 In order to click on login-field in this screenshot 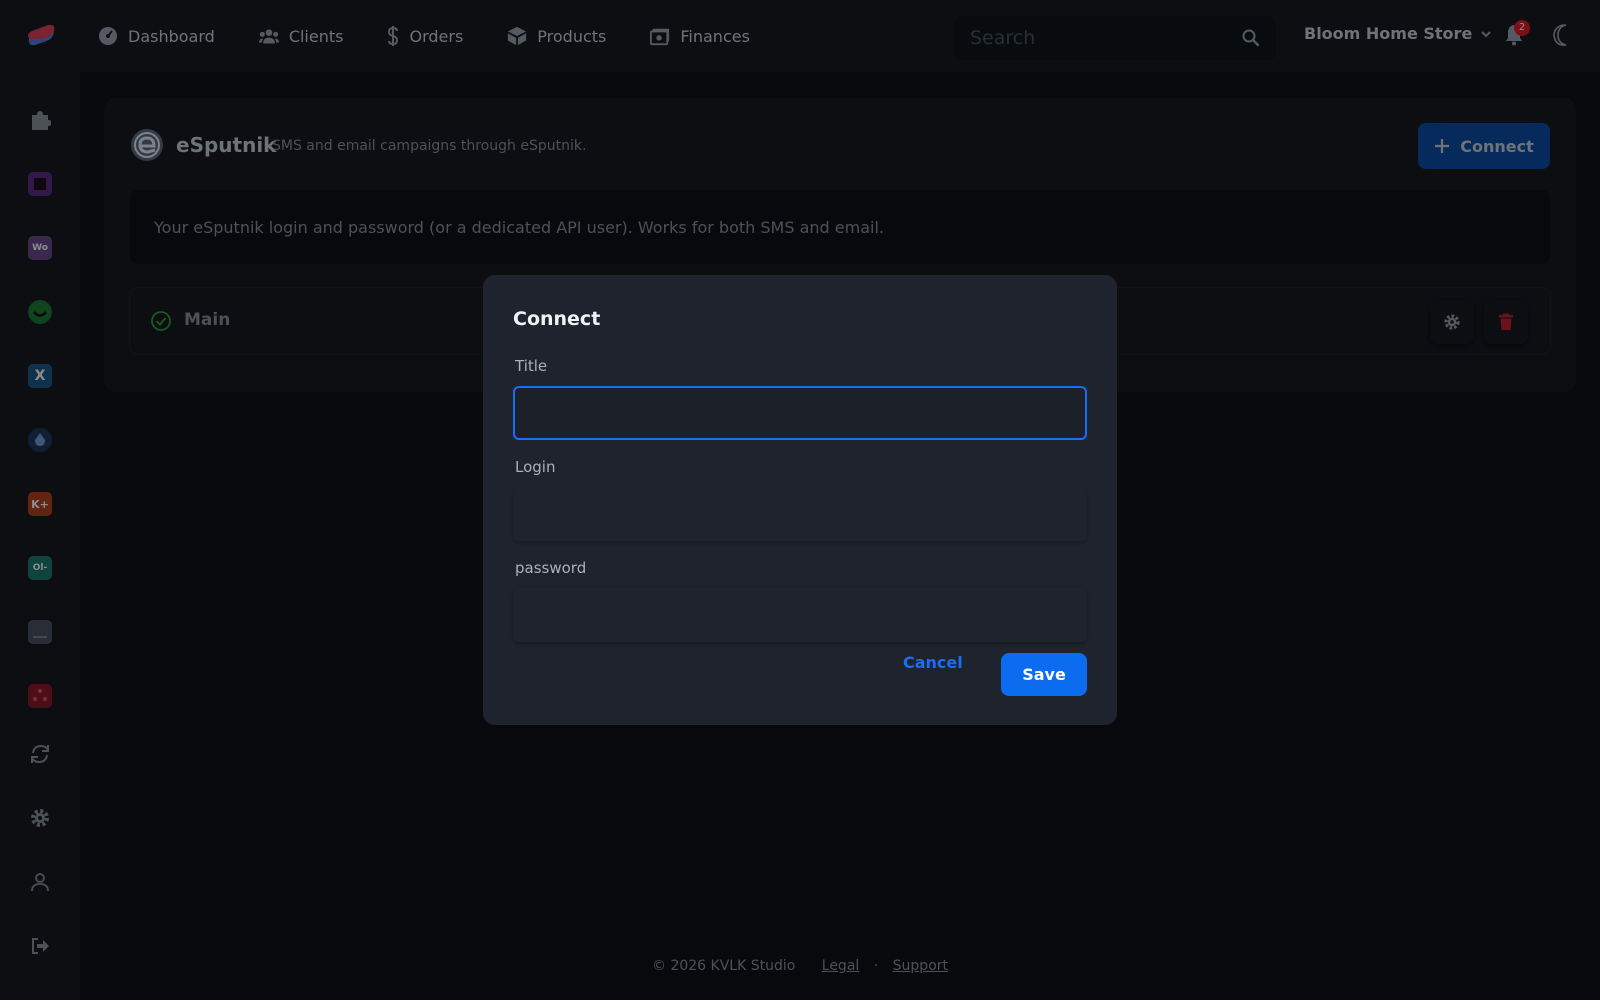, I will do `click(800, 514)`.